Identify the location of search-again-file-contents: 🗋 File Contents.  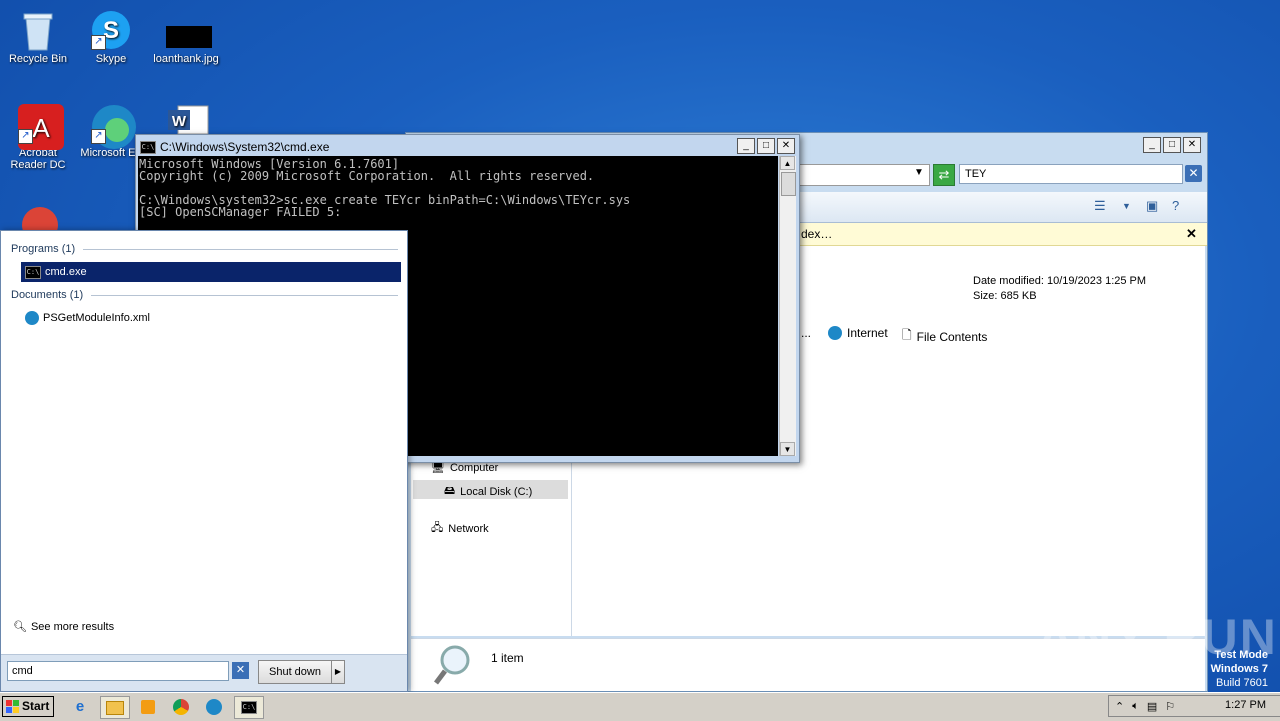
(944, 336).